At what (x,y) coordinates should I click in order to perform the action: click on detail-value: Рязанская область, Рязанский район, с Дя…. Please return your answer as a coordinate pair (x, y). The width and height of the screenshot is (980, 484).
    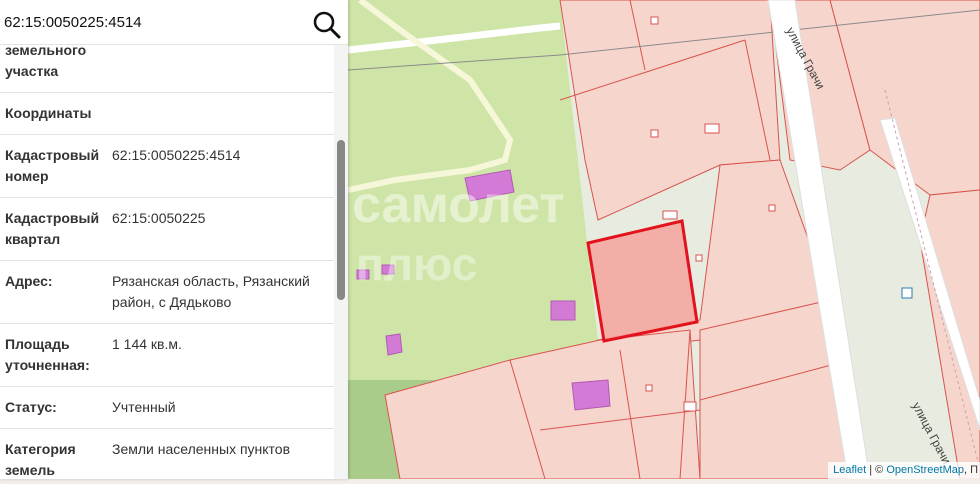
    Looking at the image, I should click on (211, 291).